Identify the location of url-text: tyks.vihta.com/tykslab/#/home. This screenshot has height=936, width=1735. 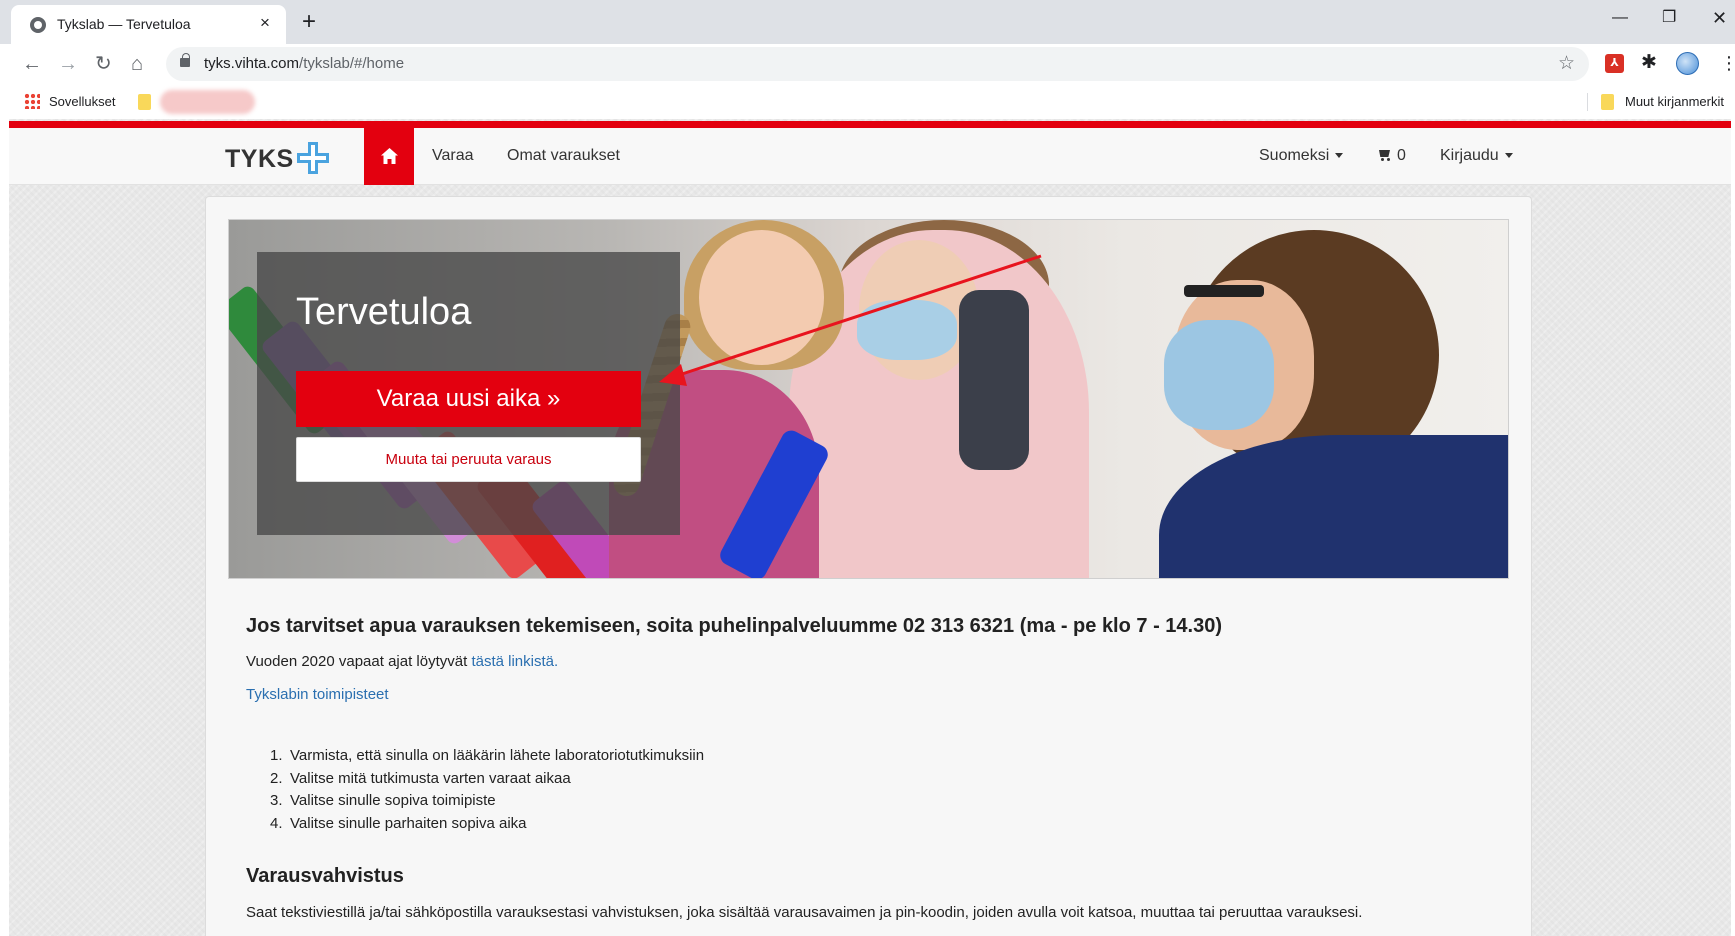
(304, 63).